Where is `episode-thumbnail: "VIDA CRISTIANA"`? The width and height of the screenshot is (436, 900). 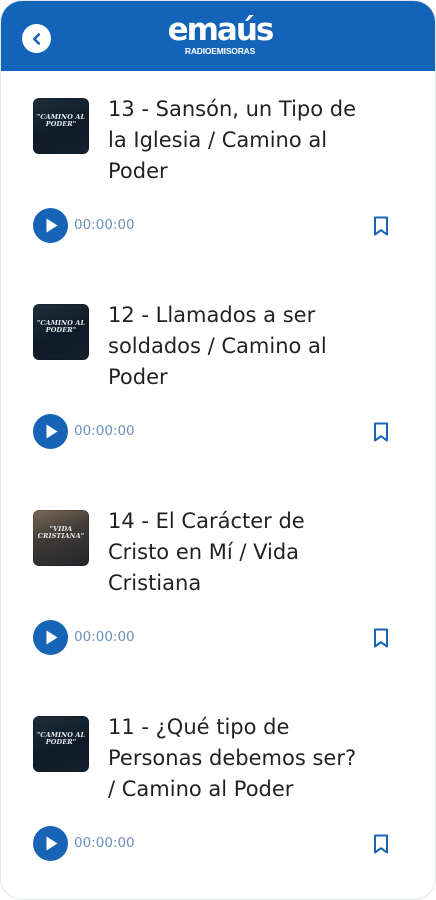 episode-thumbnail: "VIDA CRISTIANA" is located at coordinates (61, 538).